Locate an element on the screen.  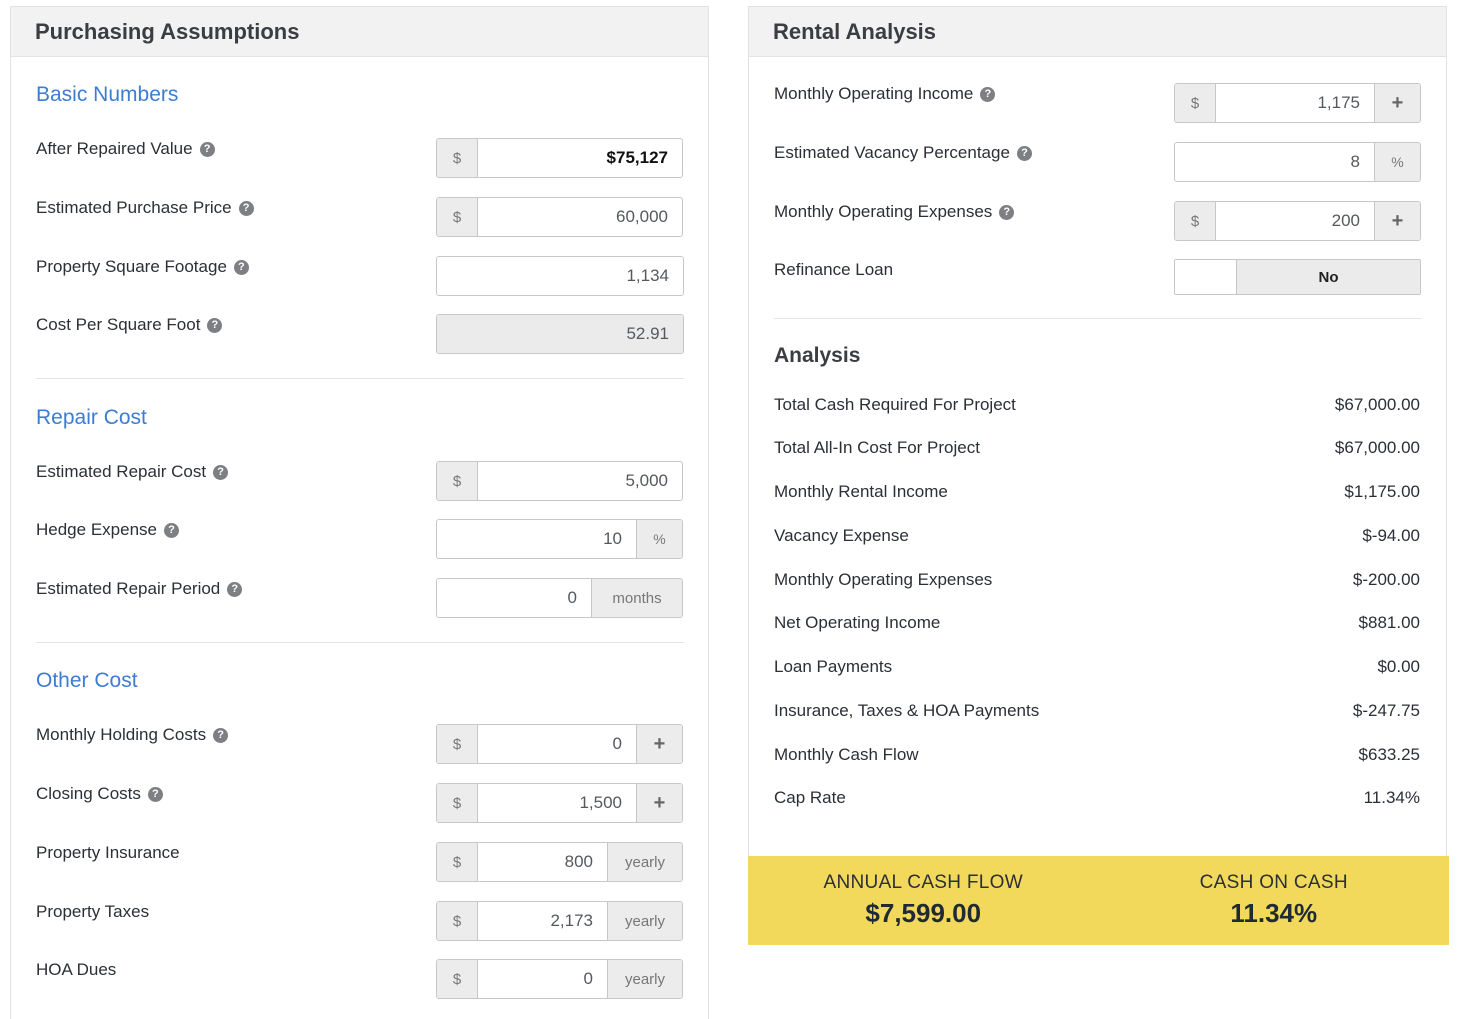
section-other-cost: Other Cost is located at coordinates (87, 680).